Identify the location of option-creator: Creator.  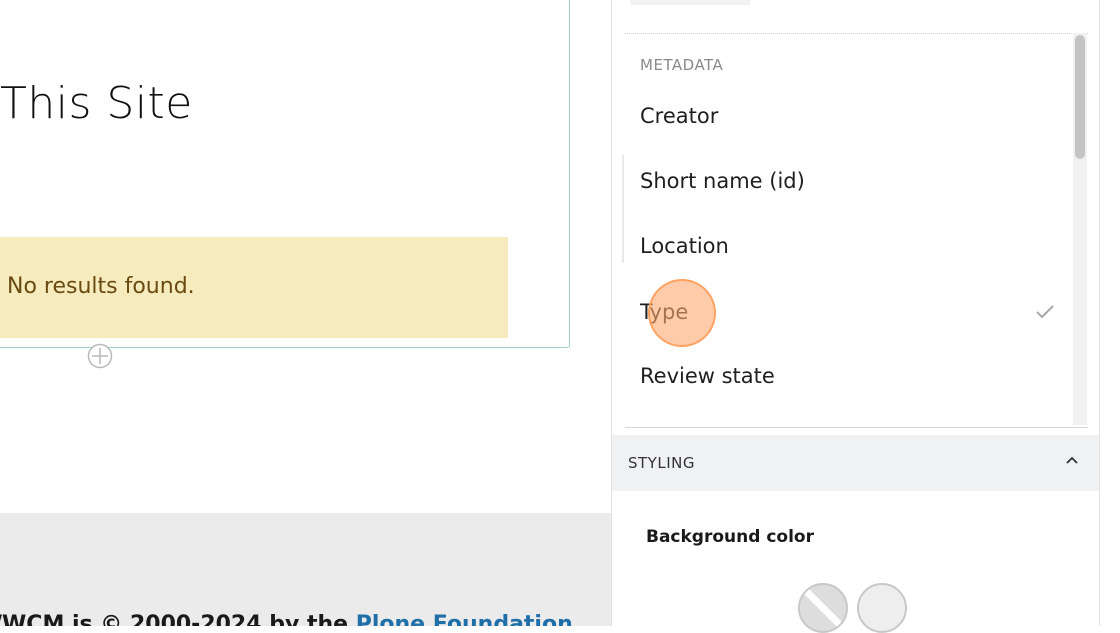
(849, 116).